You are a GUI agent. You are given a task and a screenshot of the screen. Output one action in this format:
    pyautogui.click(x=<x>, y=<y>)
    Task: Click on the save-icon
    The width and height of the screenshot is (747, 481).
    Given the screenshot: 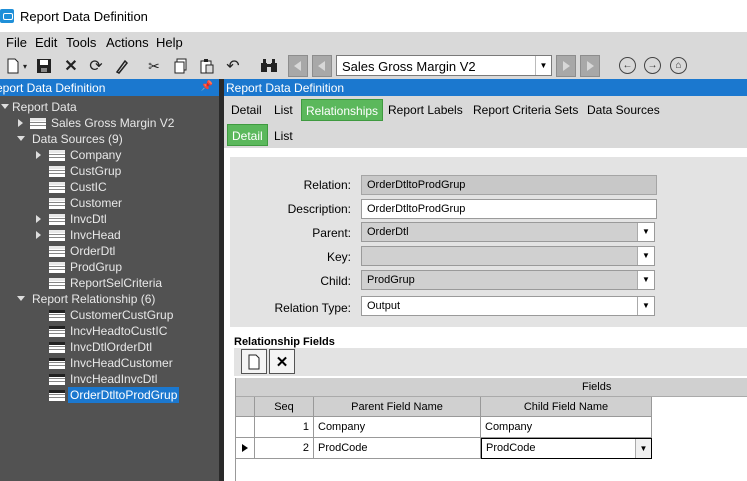 What is the action you would take?
    pyautogui.click(x=44, y=66)
    